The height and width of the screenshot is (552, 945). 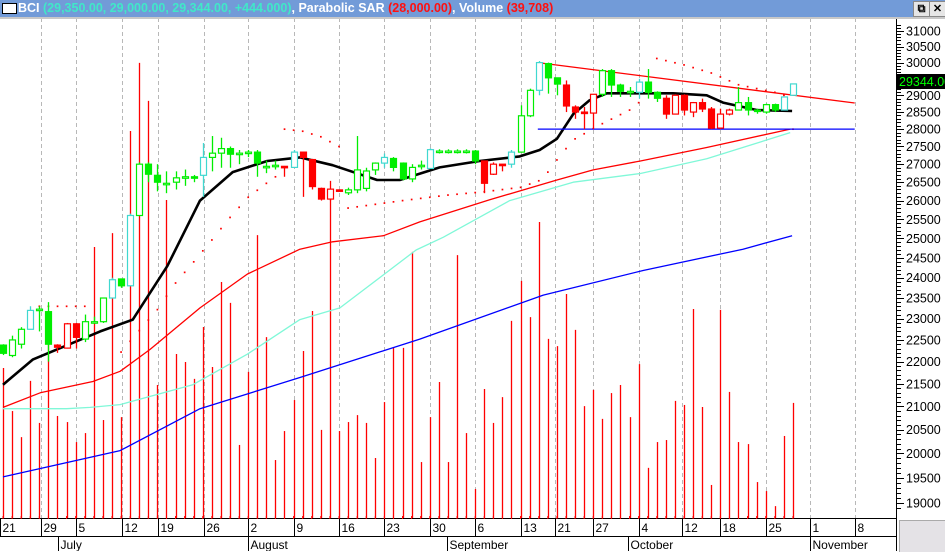 What do you see at coordinates (923, 239) in the screenshot?
I see `price-label: 25000` at bounding box center [923, 239].